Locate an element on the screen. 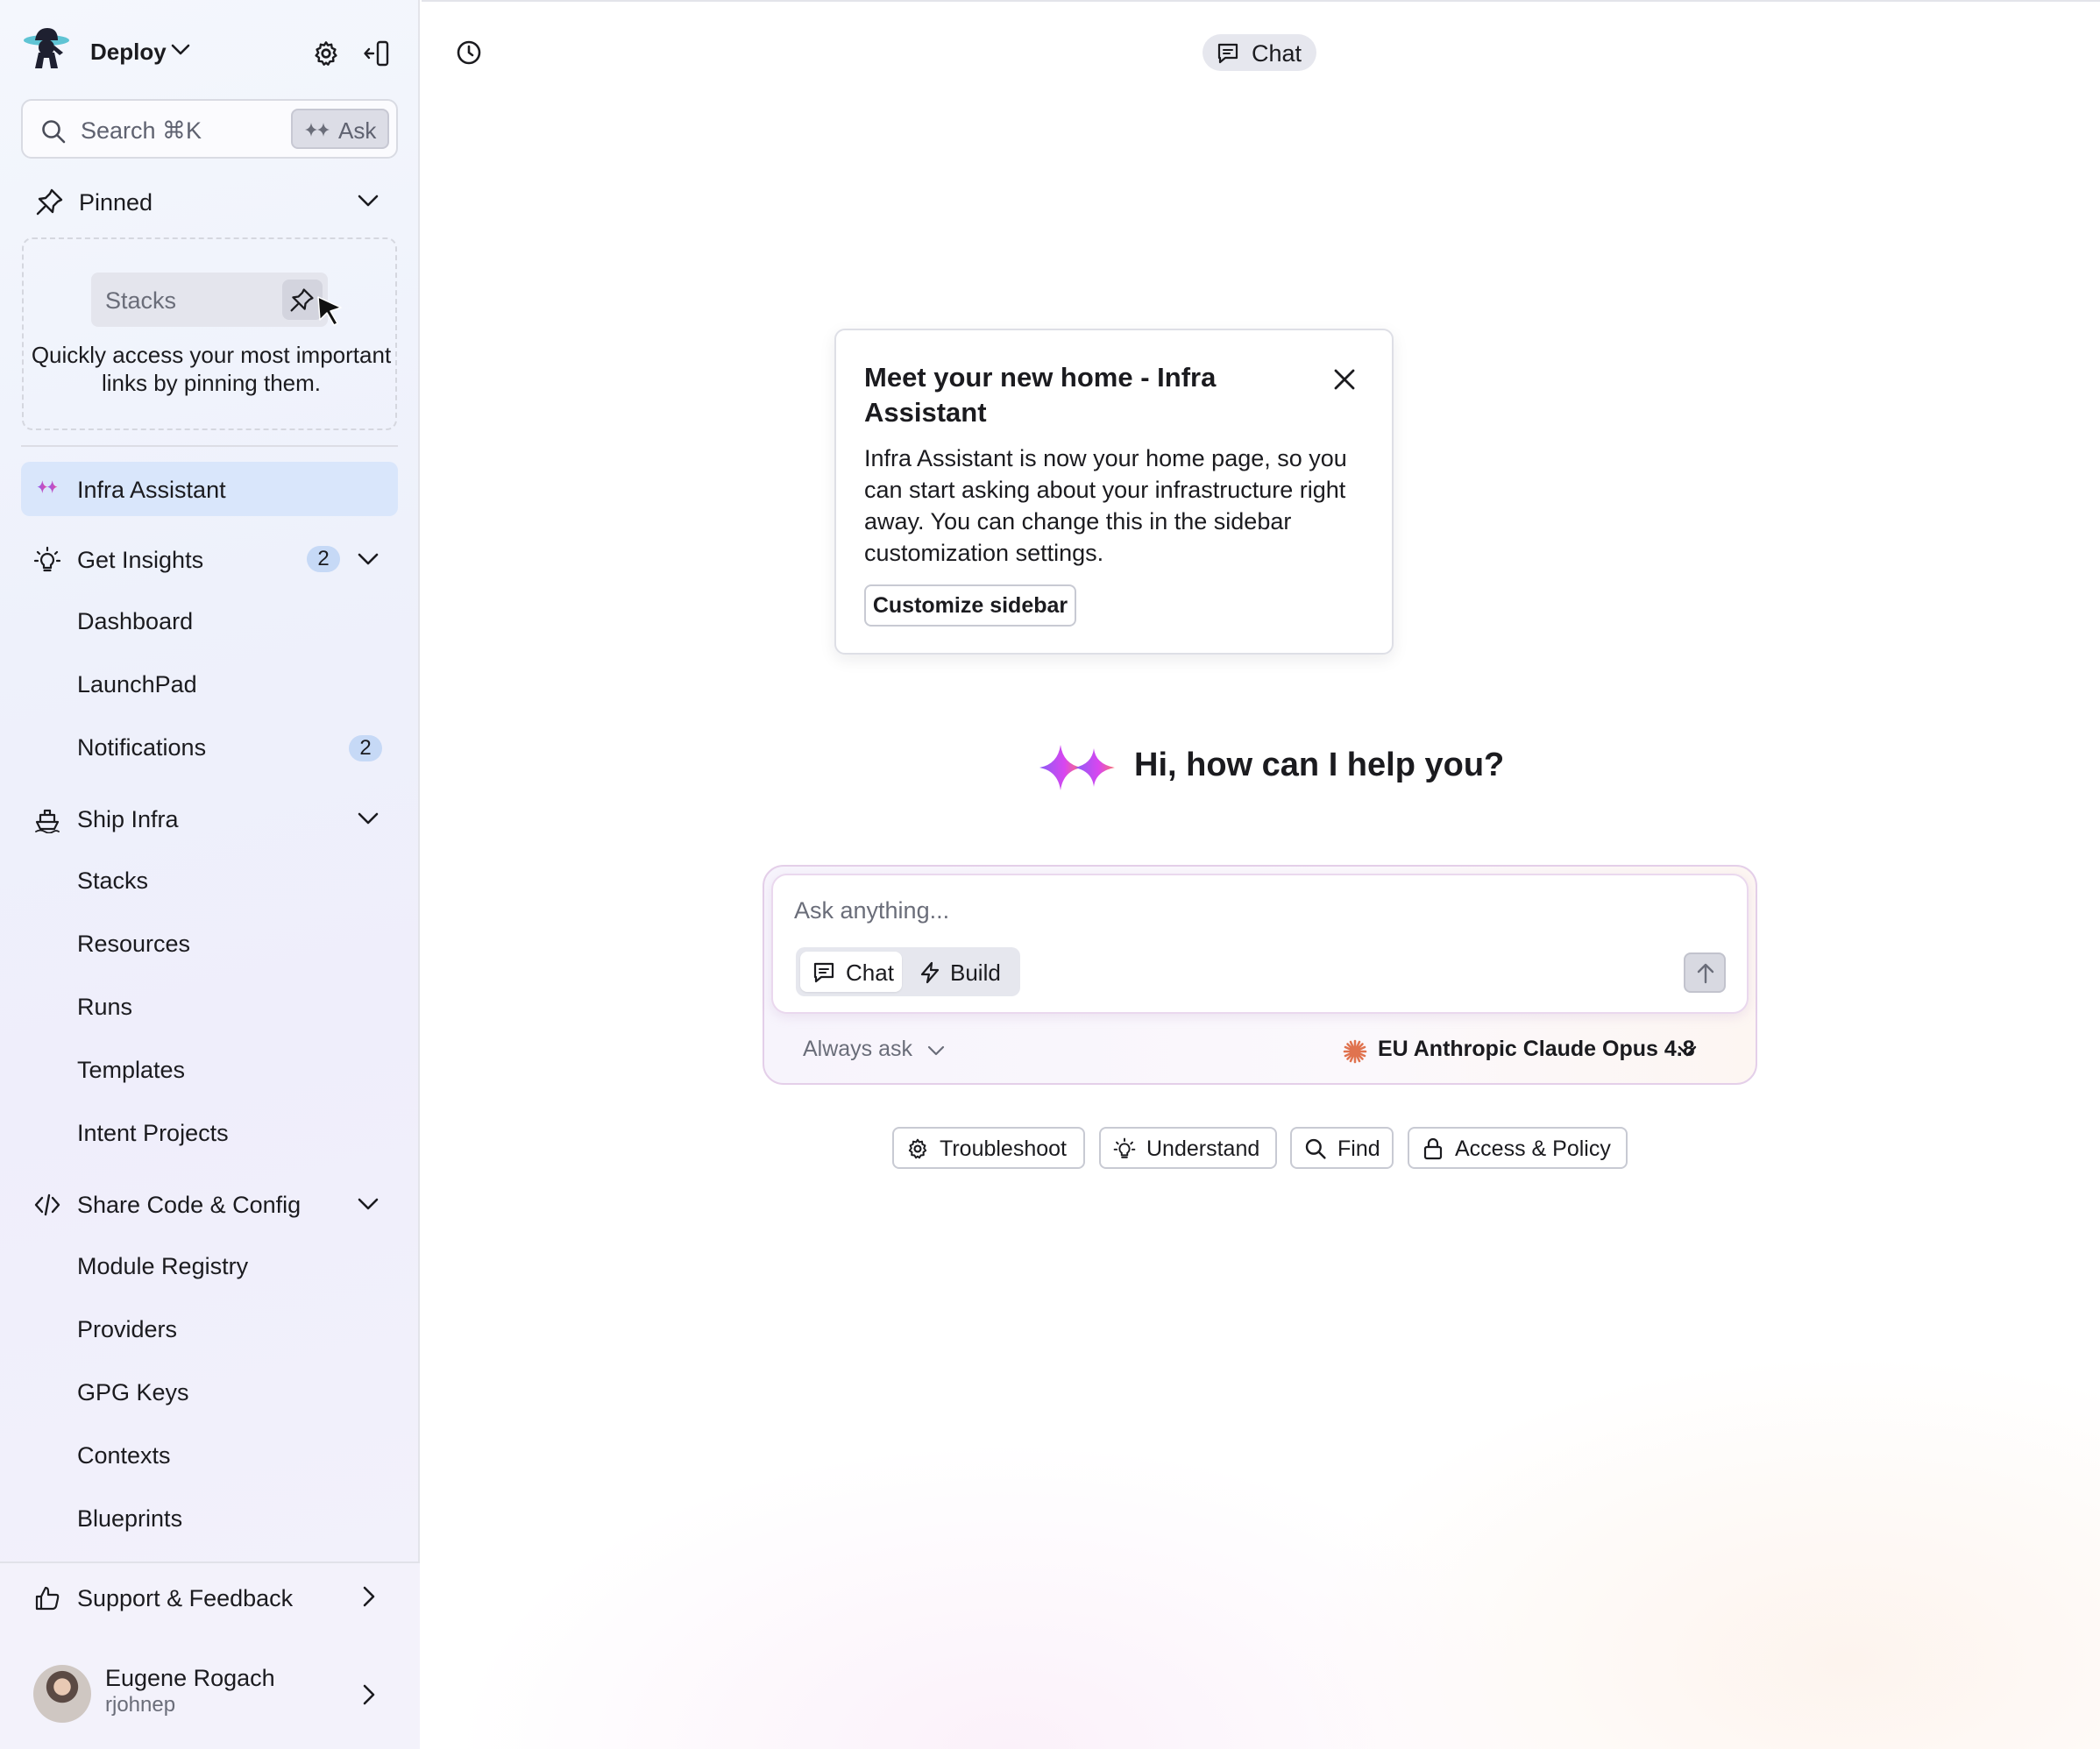  collapse-sidebar-icon is located at coordinates (378, 53).